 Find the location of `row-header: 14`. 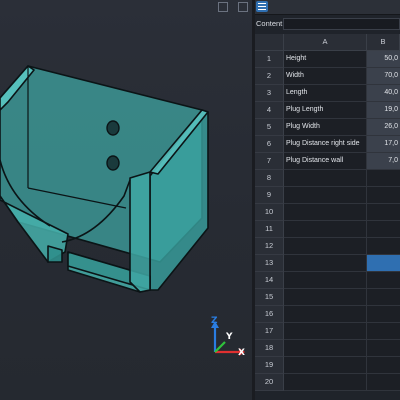

row-header: 14 is located at coordinates (269, 280).